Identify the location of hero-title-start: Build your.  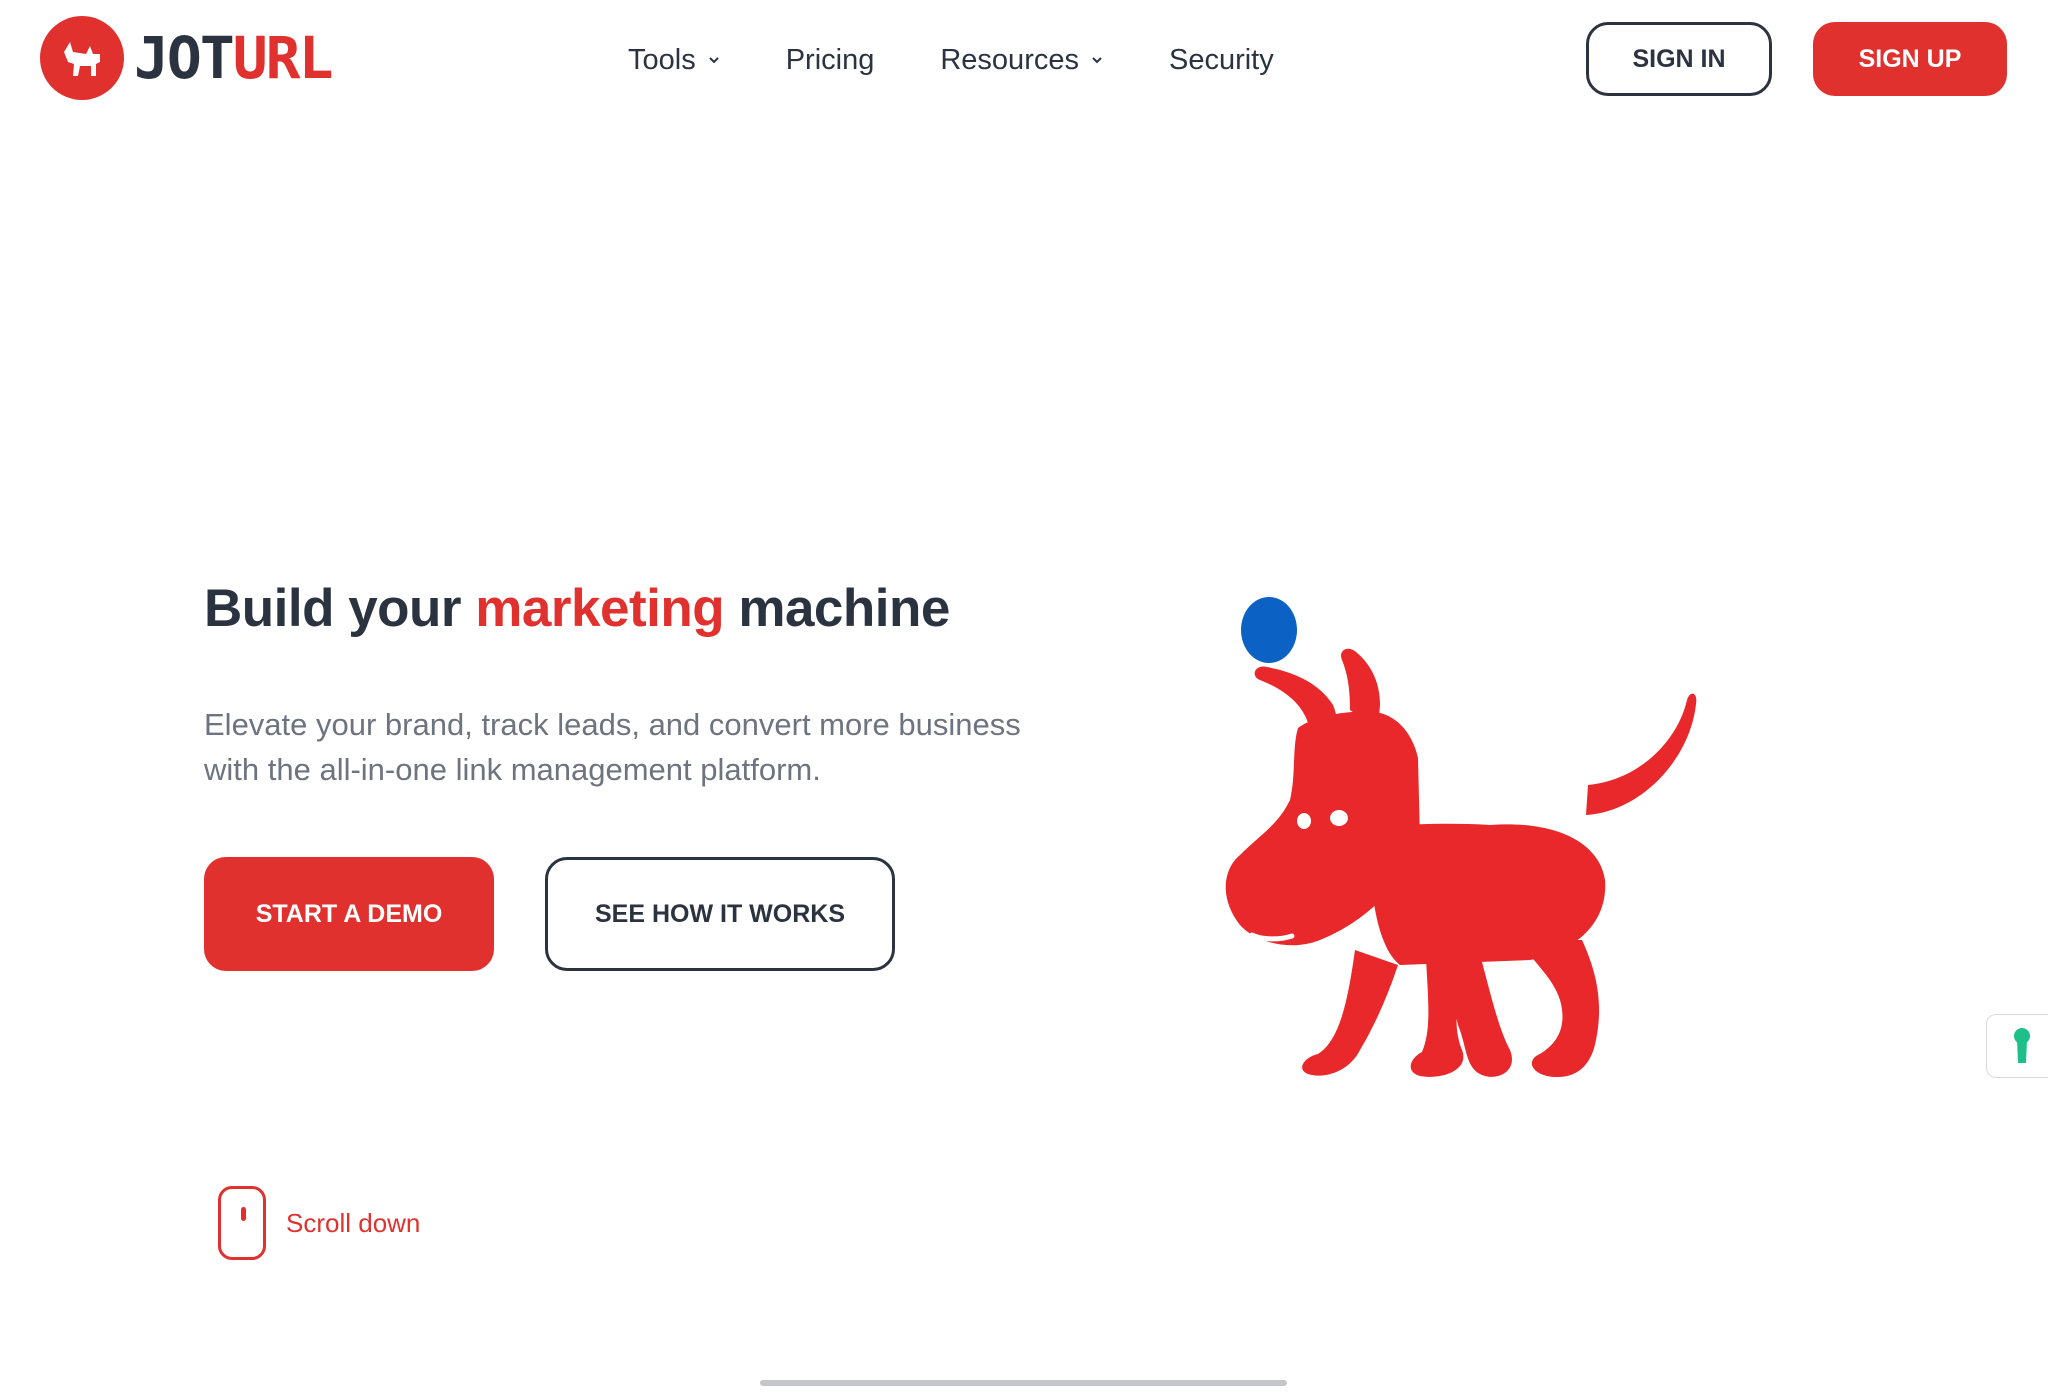
(340, 608).